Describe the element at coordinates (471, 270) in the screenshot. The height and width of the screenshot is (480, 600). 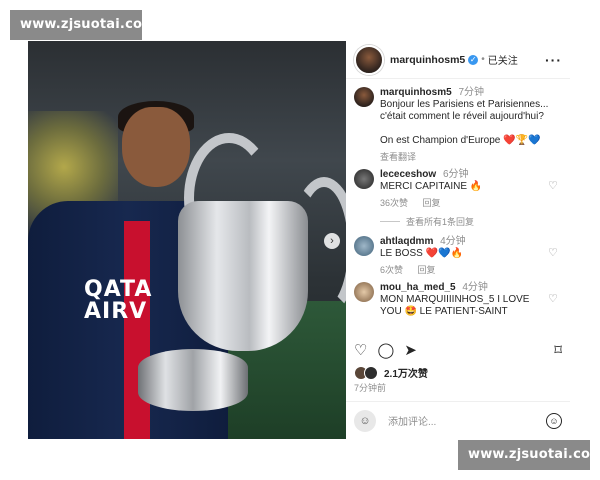
I see `comment-meta: 6次赞 回复` at that location.